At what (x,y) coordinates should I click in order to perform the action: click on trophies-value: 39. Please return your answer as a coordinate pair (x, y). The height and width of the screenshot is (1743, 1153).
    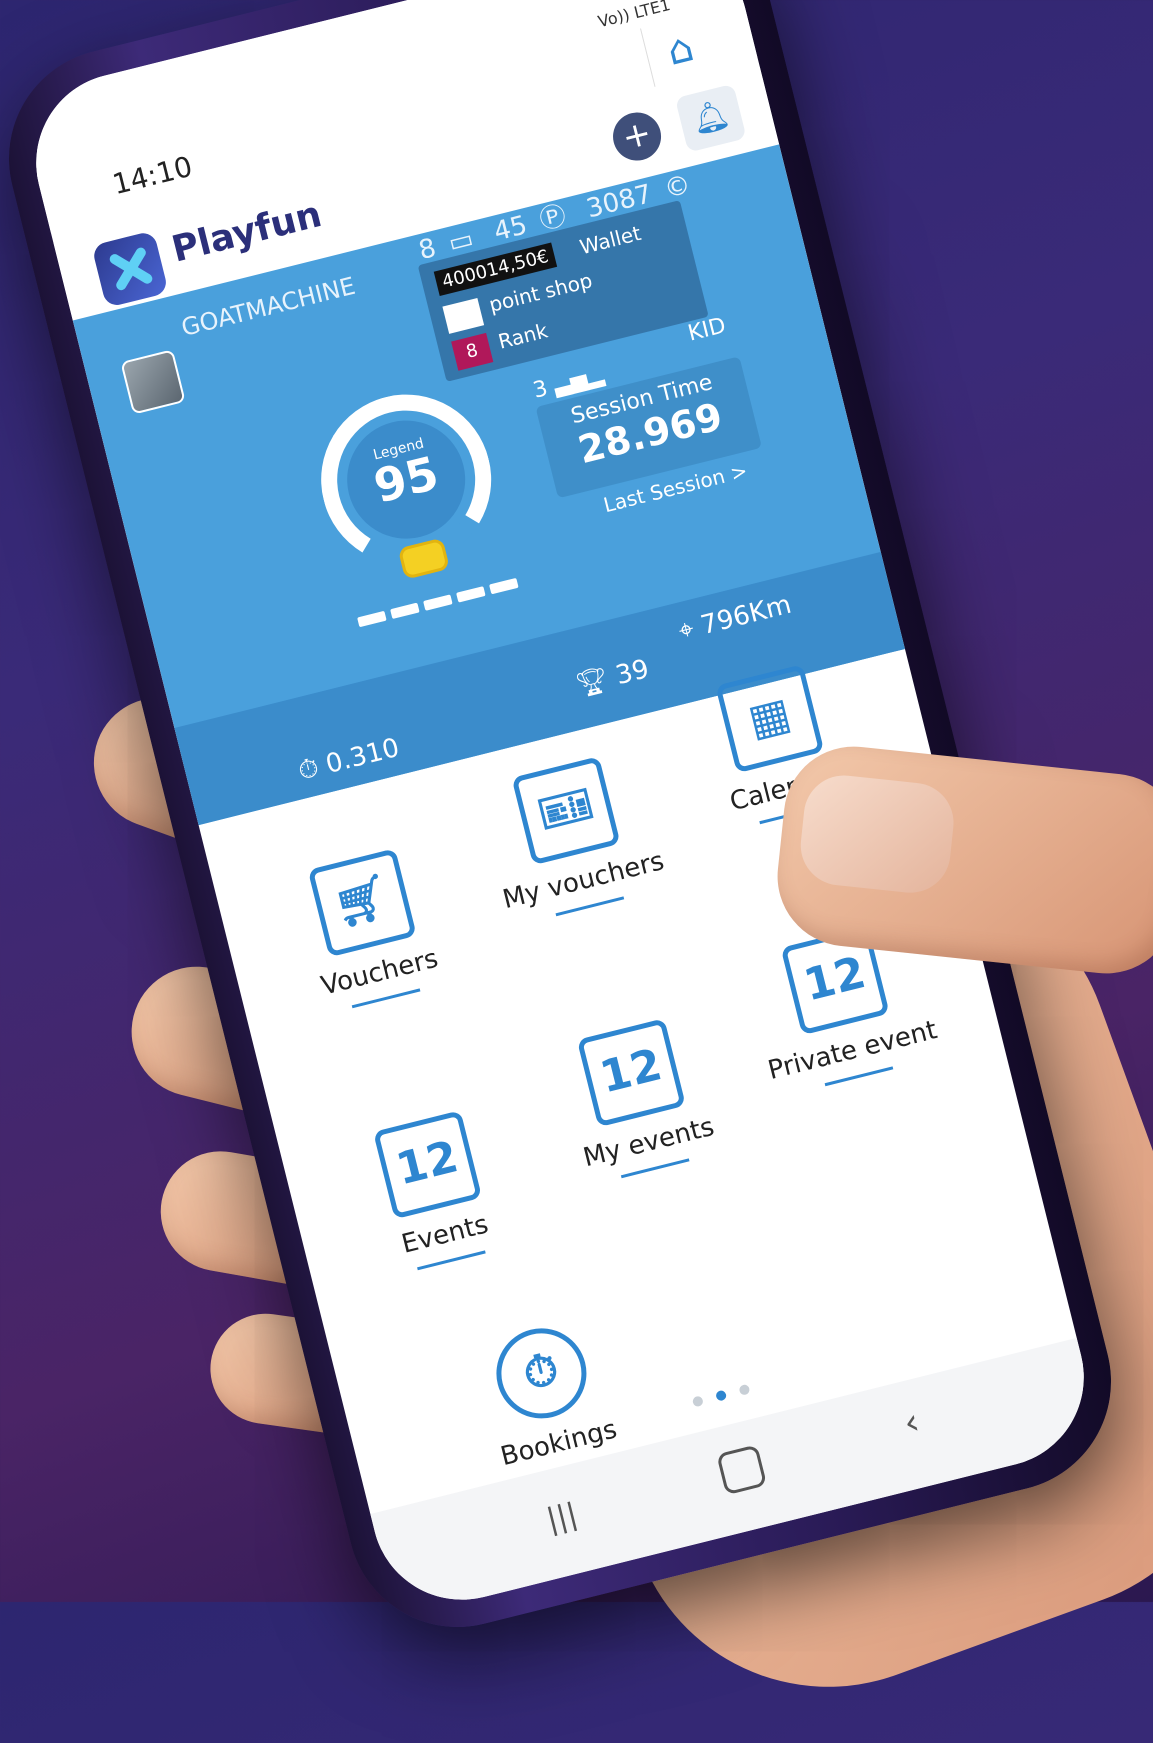
    Looking at the image, I should click on (632, 673).